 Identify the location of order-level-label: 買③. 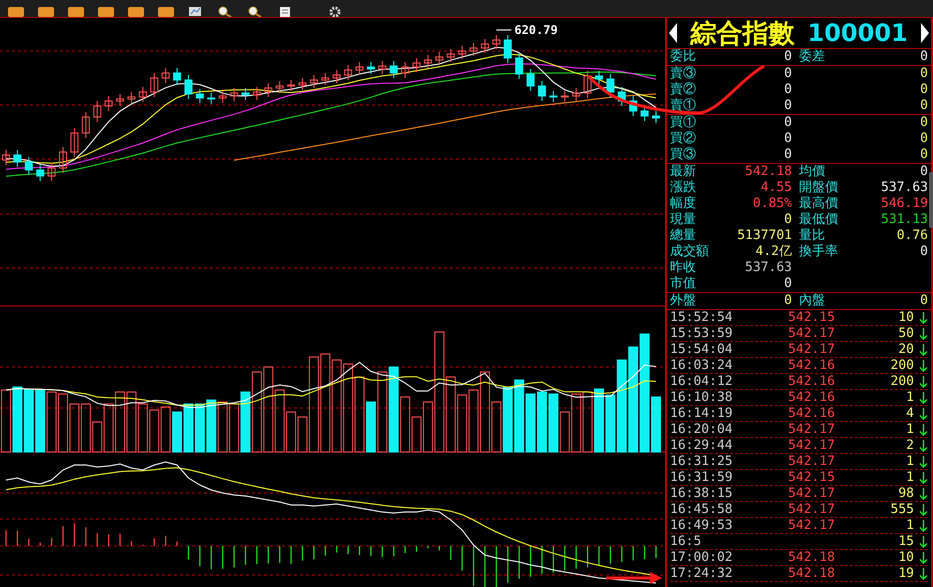
(683, 155).